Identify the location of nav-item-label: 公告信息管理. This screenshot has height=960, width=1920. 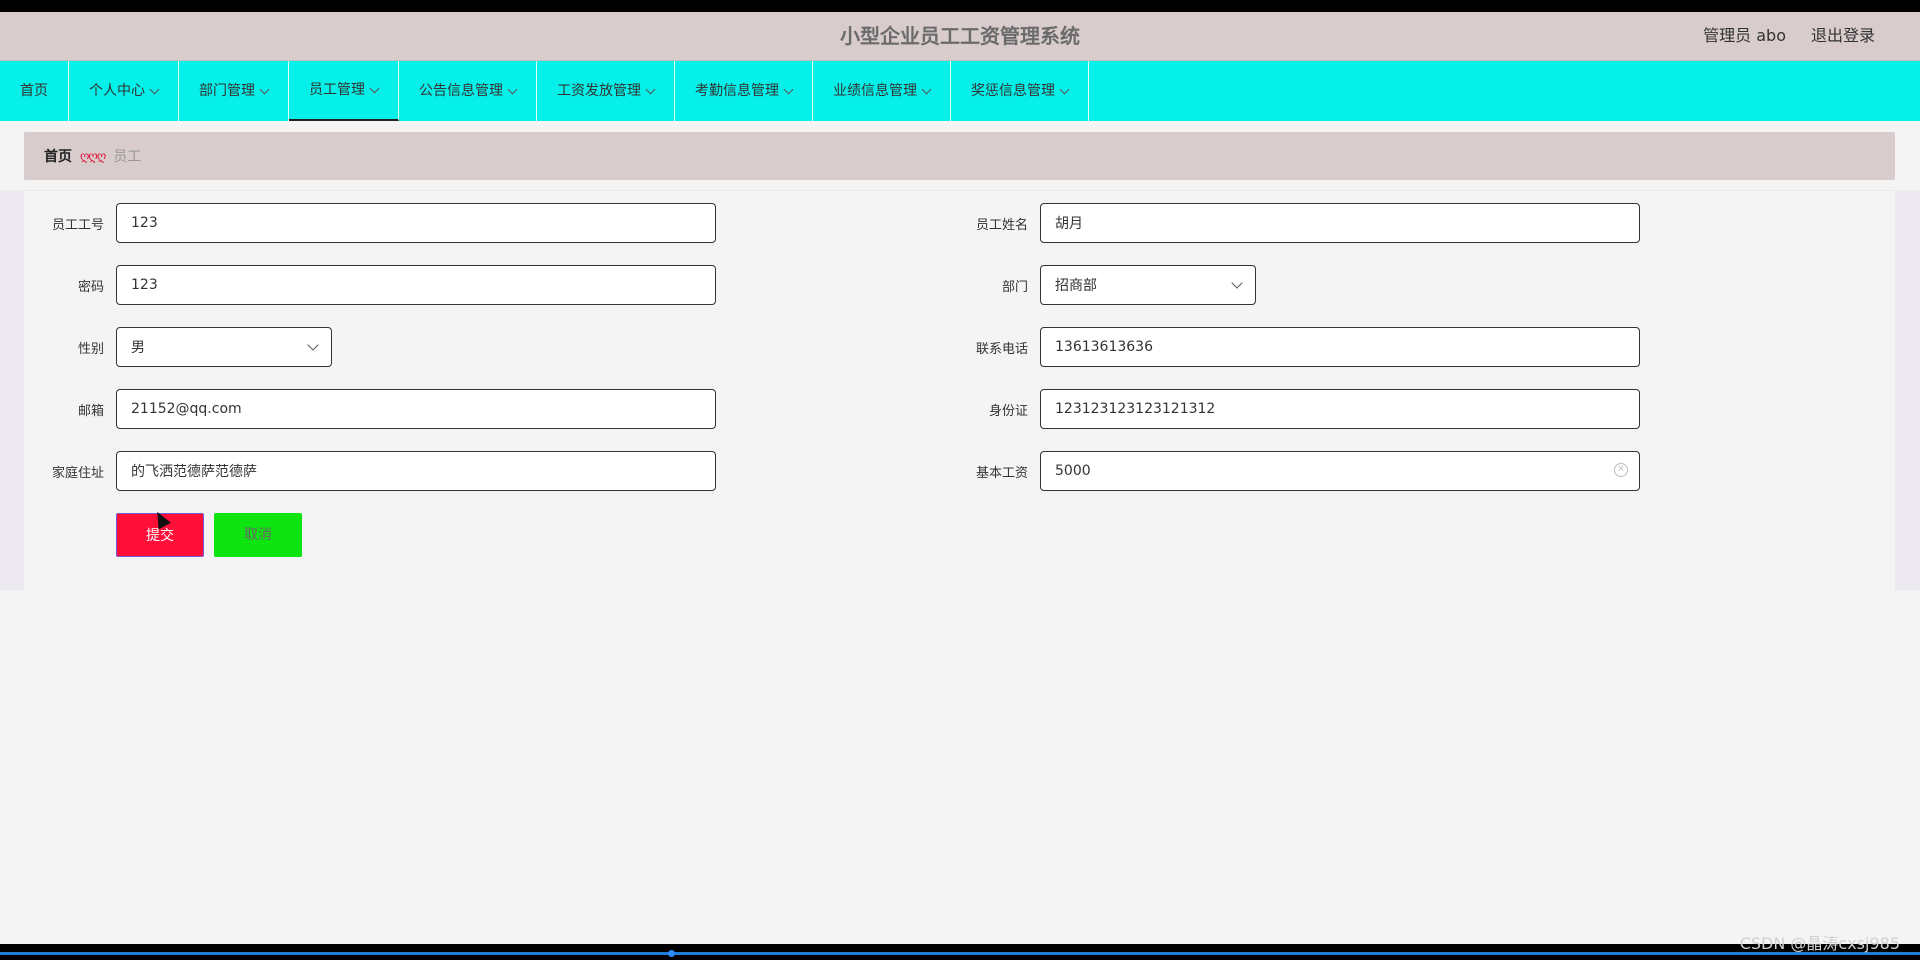
(461, 91).